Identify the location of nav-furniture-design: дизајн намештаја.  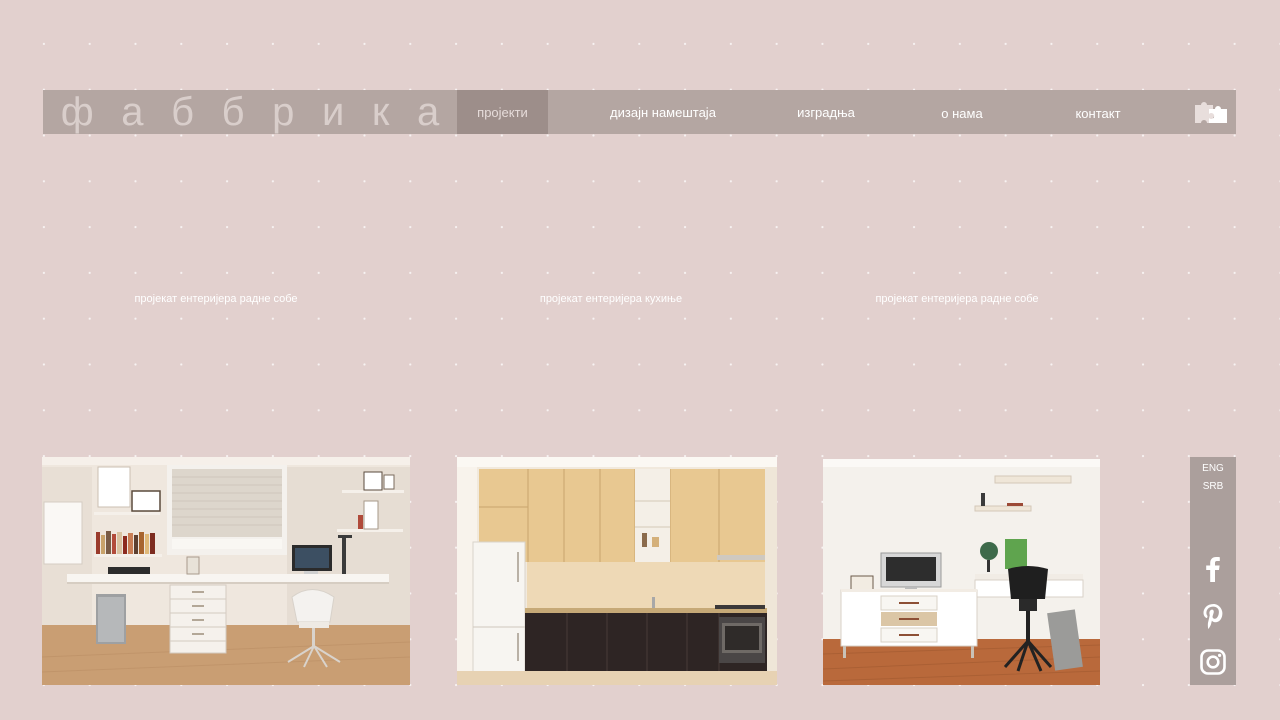
(663, 112).